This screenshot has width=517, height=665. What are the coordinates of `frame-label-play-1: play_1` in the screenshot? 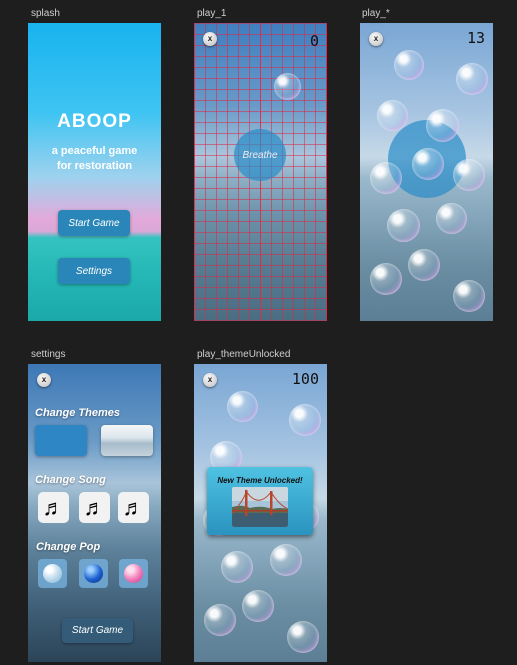 It's located at (212, 13).